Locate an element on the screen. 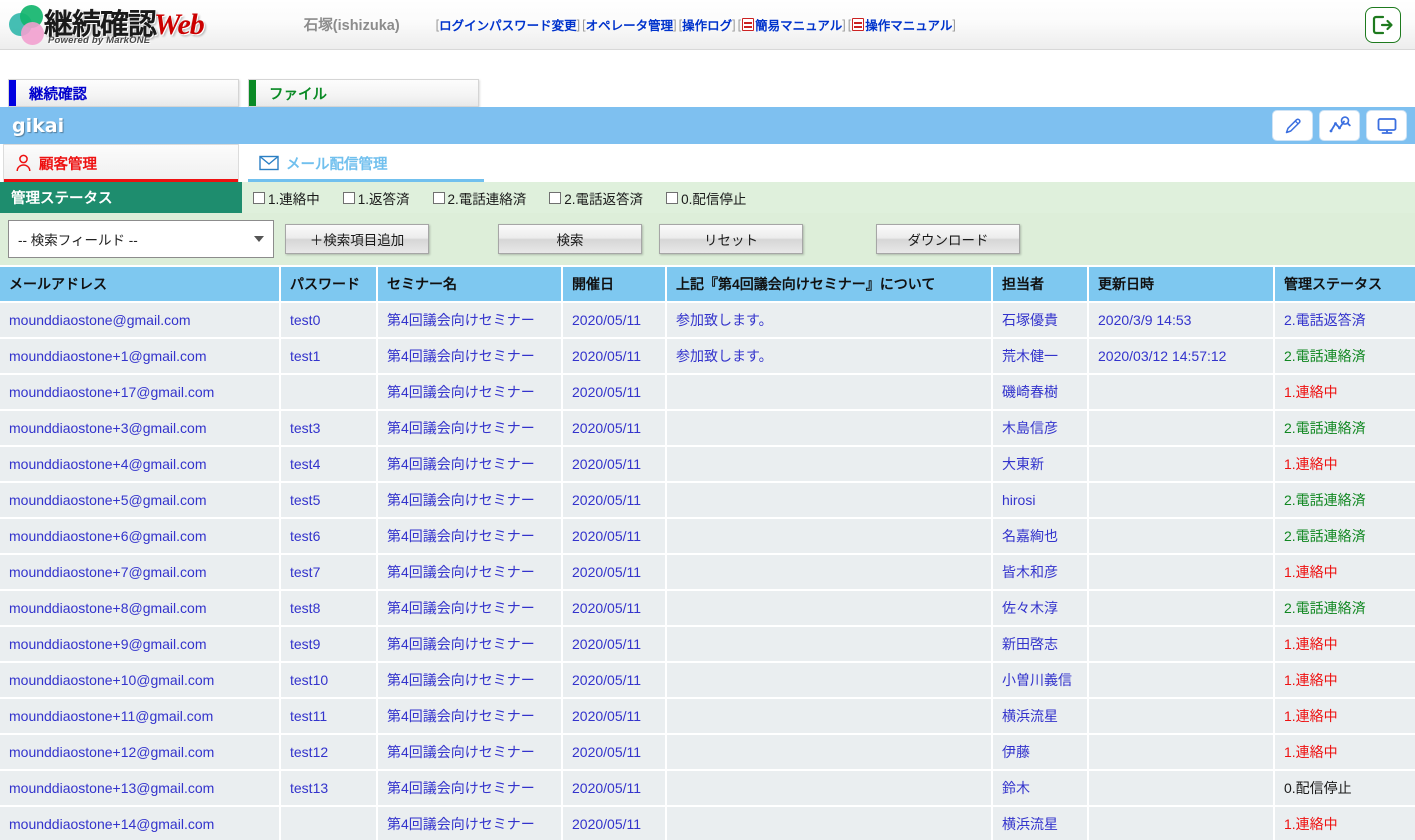  cell-email: mounddiaostone+14@gmail.com is located at coordinates (140, 823).